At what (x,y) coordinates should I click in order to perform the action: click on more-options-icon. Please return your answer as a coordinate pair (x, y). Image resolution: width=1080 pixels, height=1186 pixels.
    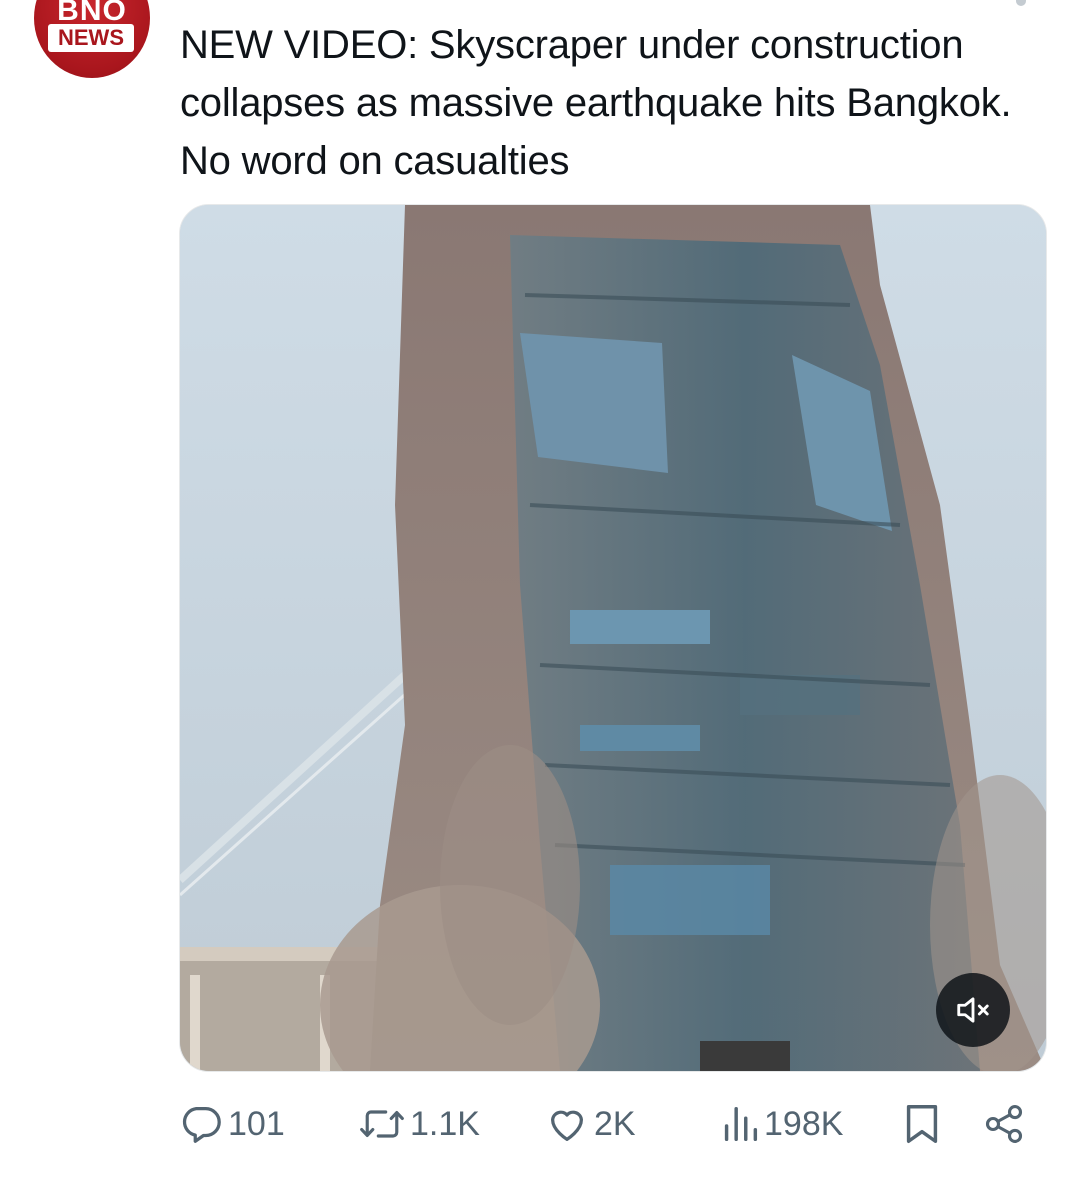
    Looking at the image, I should click on (1021, 3).